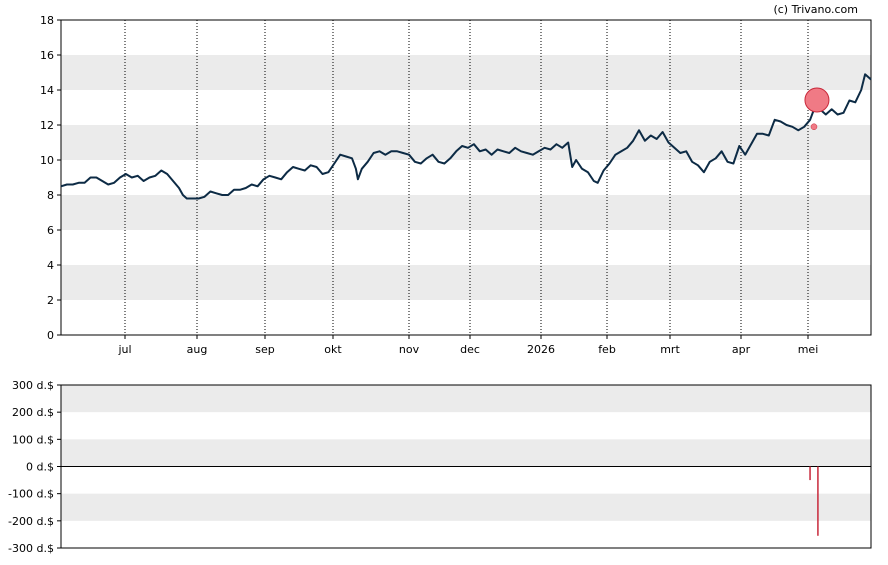  What do you see at coordinates (470, 349) in the screenshot?
I see `x-tick-label: dec` at bounding box center [470, 349].